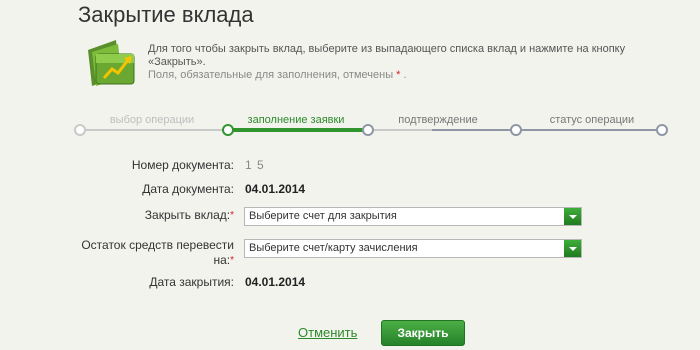 The height and width of the screenshot is (350, 700). What do you see at coordinates (166, 14) in the screenshot?
I see `page-title: Закрытие вклада` at bounding box center [166, 14].